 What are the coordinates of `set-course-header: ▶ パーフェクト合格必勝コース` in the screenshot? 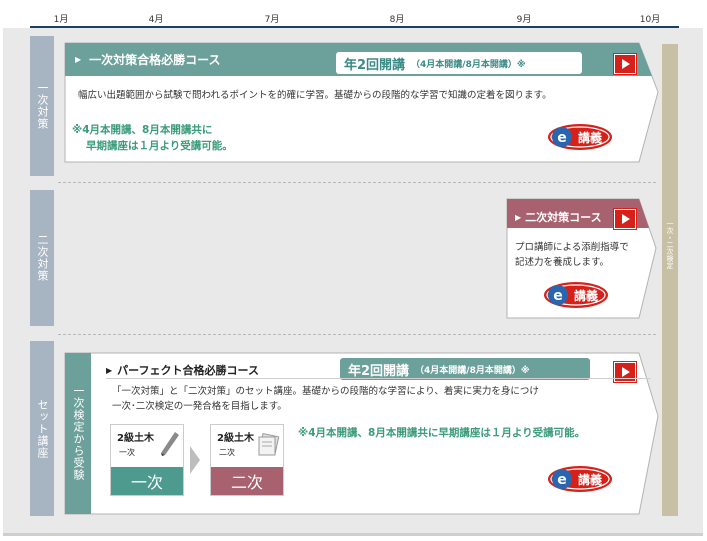 It's located at (182, 370).